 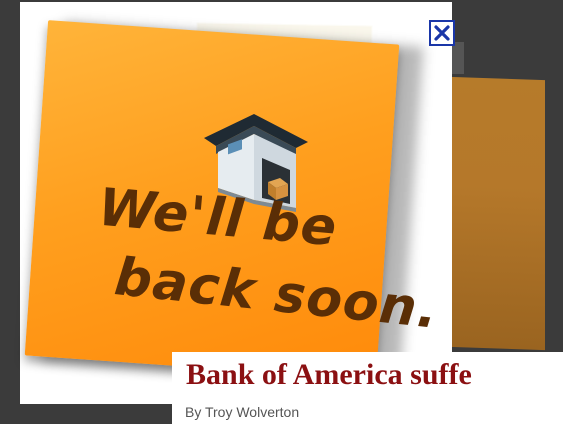 I want to click on article-preview: Bank of America suffe By Troy Wolverton, so click(x=367, y=388).